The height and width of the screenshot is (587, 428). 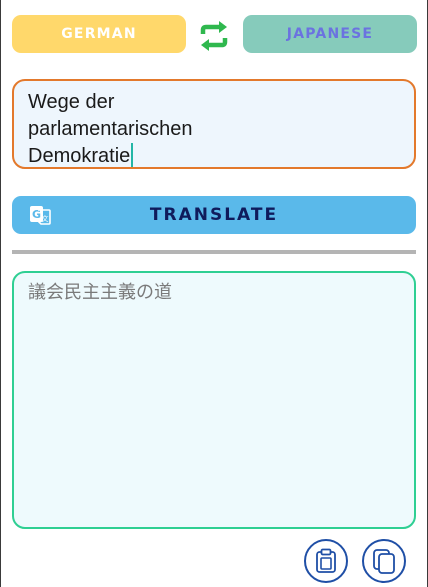 I want to click on source-language-button: GERMAN, so click(x=99, y=34).